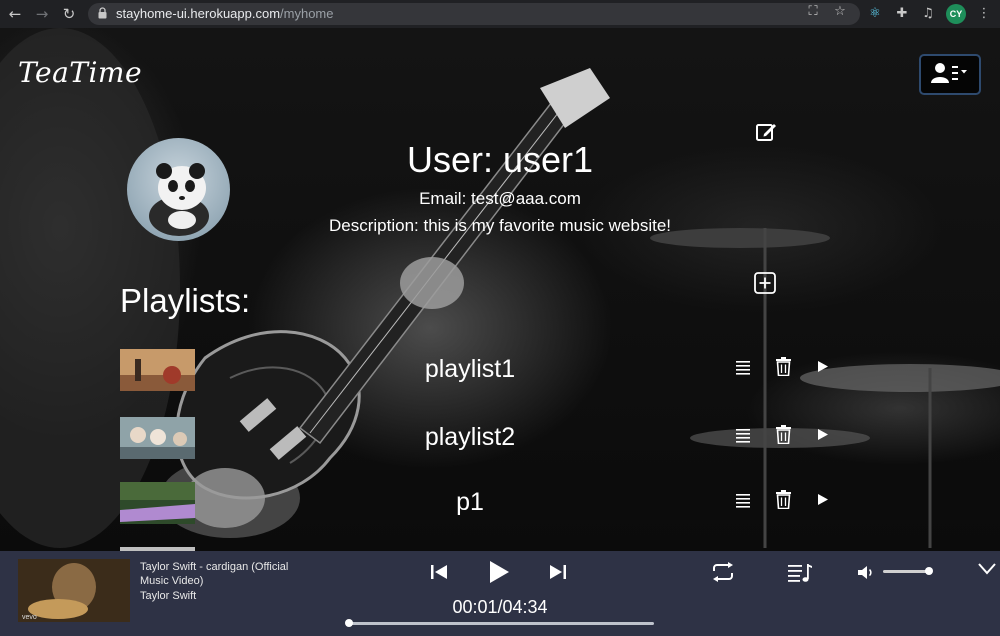 The height and width of the screenshot is (636, 1000). I want to click on playlist-name: playlist1, so click(470, 369).